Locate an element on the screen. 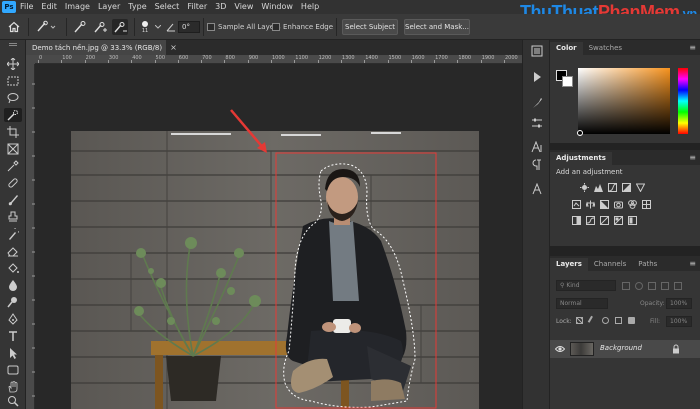 The image size is (700, 409). black-white-icon is located at coordinates (604, 204).